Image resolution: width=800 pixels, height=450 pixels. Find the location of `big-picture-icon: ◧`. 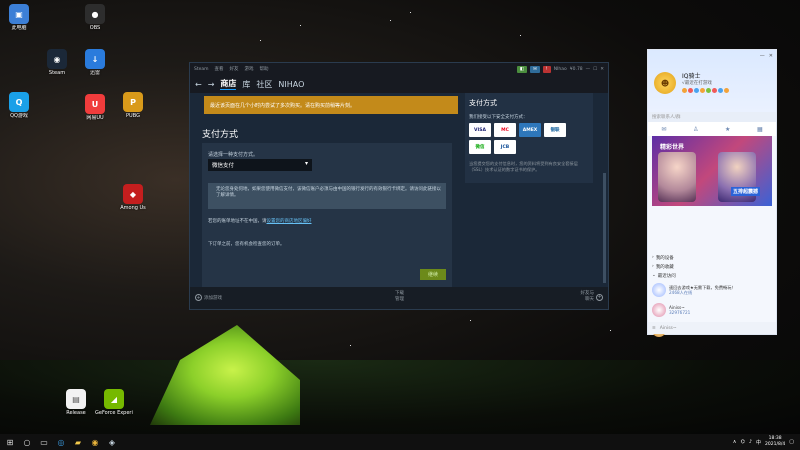

big-picture-icon: ◧ is located at coordinates (522, 69).